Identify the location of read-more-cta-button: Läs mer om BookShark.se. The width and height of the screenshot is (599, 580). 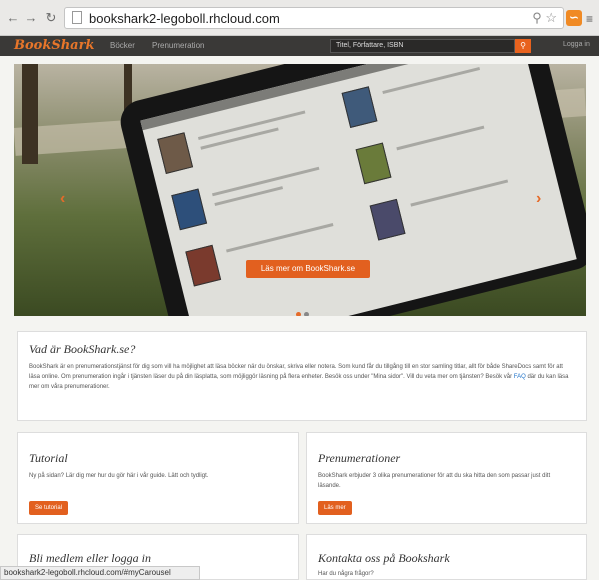
(308, 269).